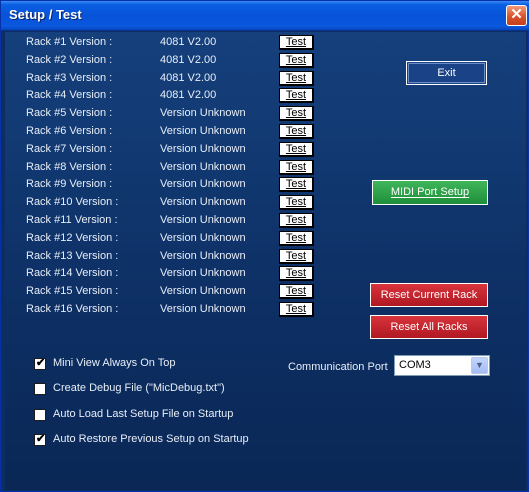 This screenshot has width=529, height=492. Describe the element at coordinates (296, 256) in the screenshot. I see `test-button-rack-13: Test` at that location.